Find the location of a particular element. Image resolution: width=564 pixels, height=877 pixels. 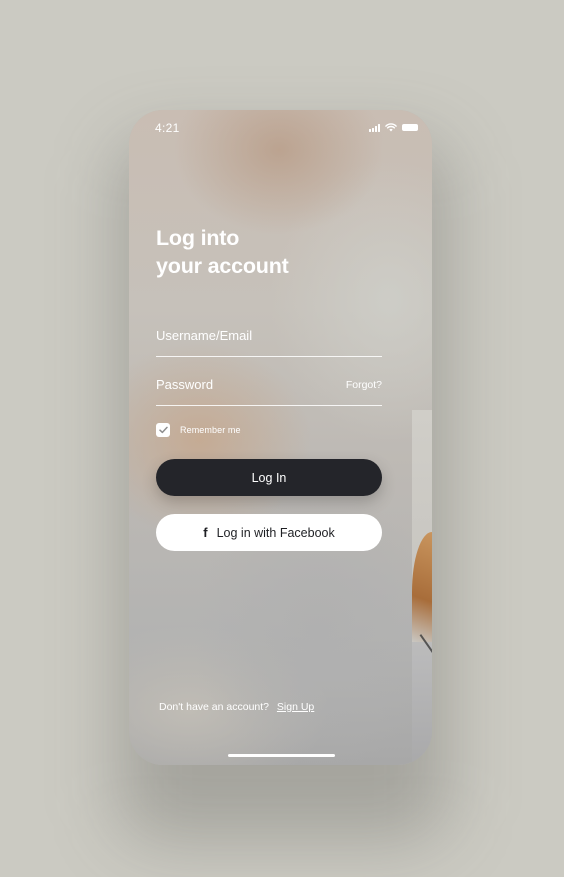

username-field: Username/Email is located at coordinates (269, 336).